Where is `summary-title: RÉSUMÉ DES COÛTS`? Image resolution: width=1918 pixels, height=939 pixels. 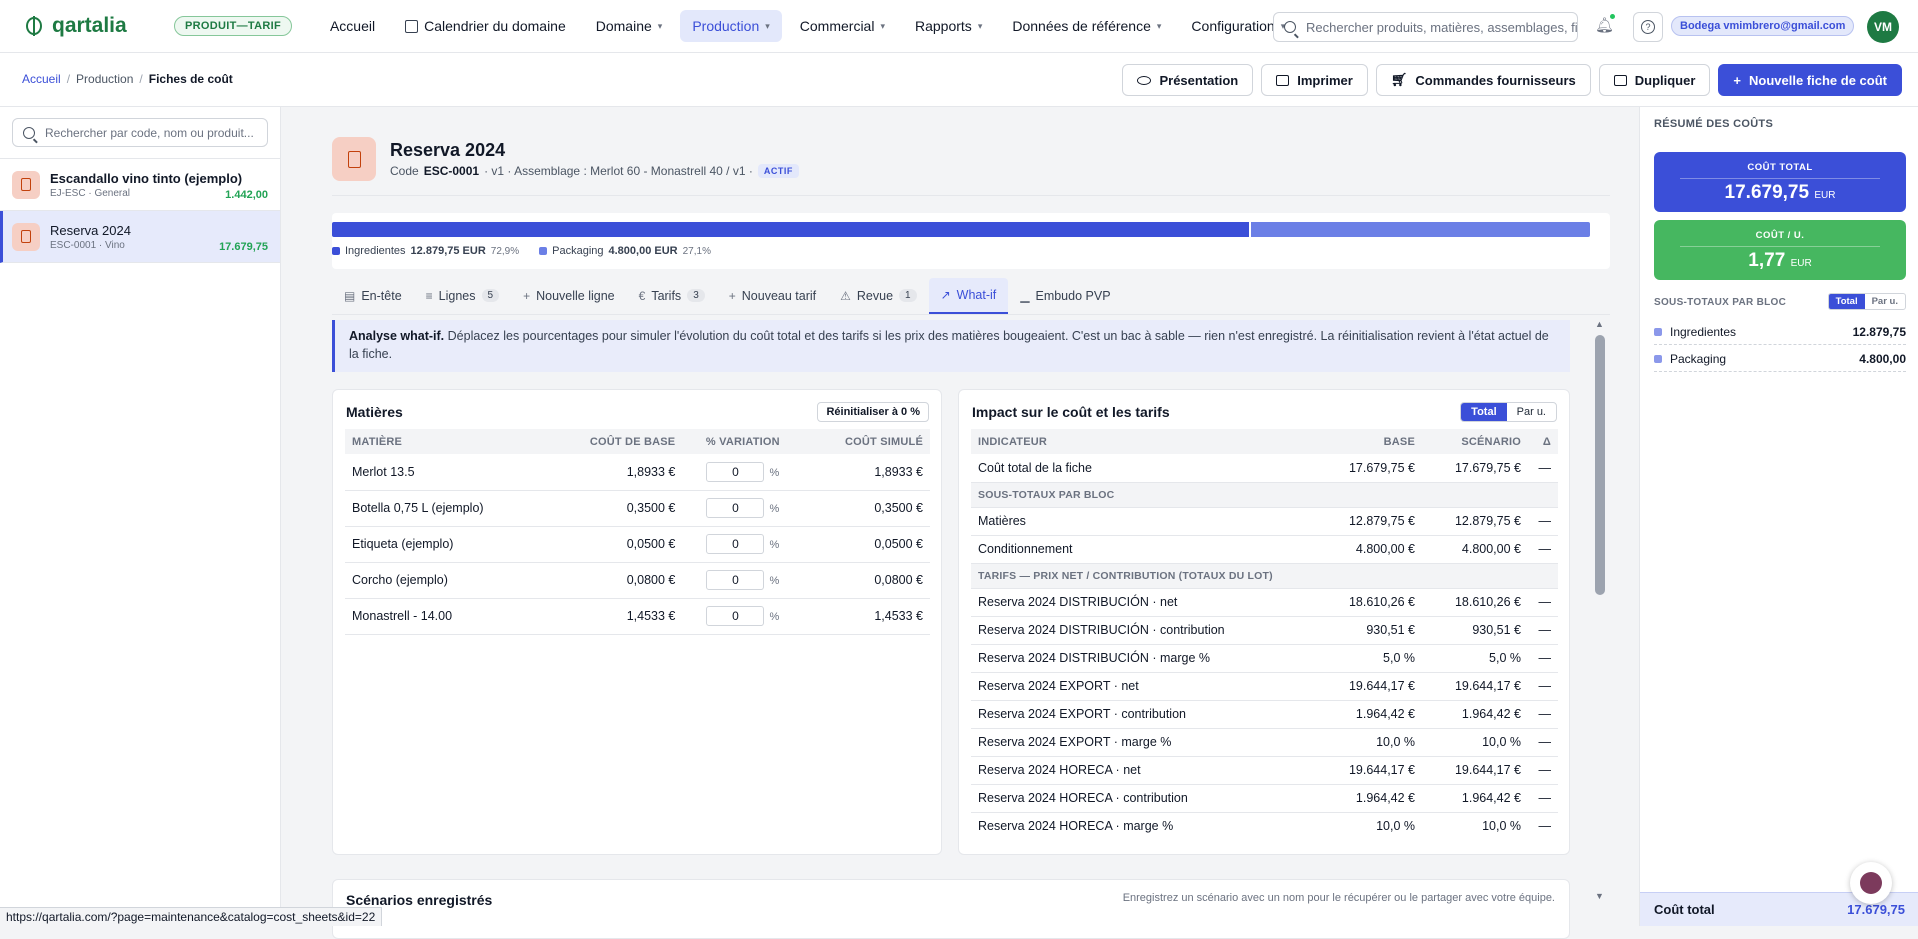 summary-title: RÉSUMÉ DES COÛTS is located at coordinates (1714, 124).